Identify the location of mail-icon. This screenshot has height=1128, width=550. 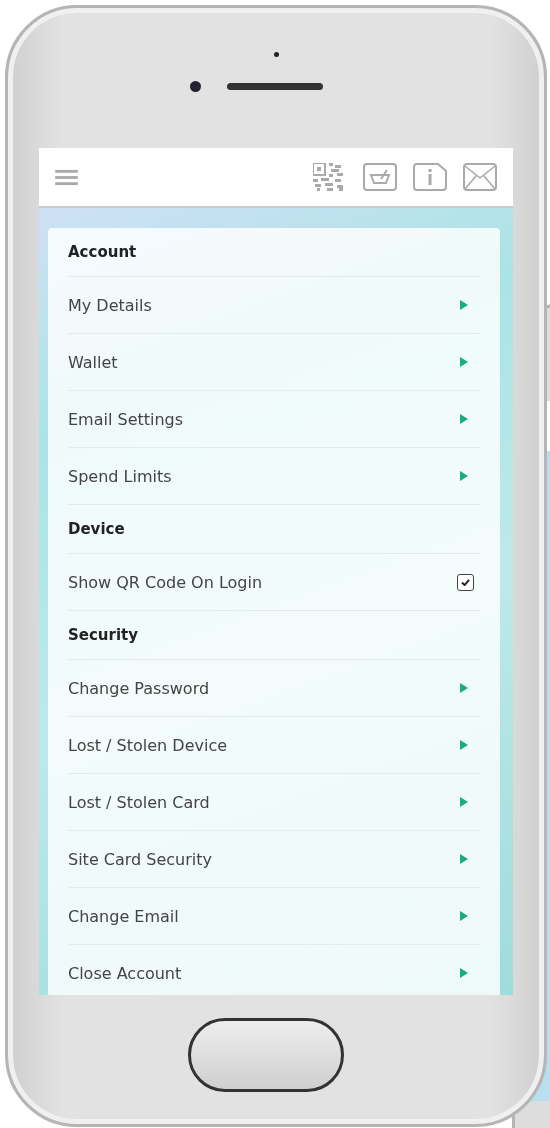
(480, 177).